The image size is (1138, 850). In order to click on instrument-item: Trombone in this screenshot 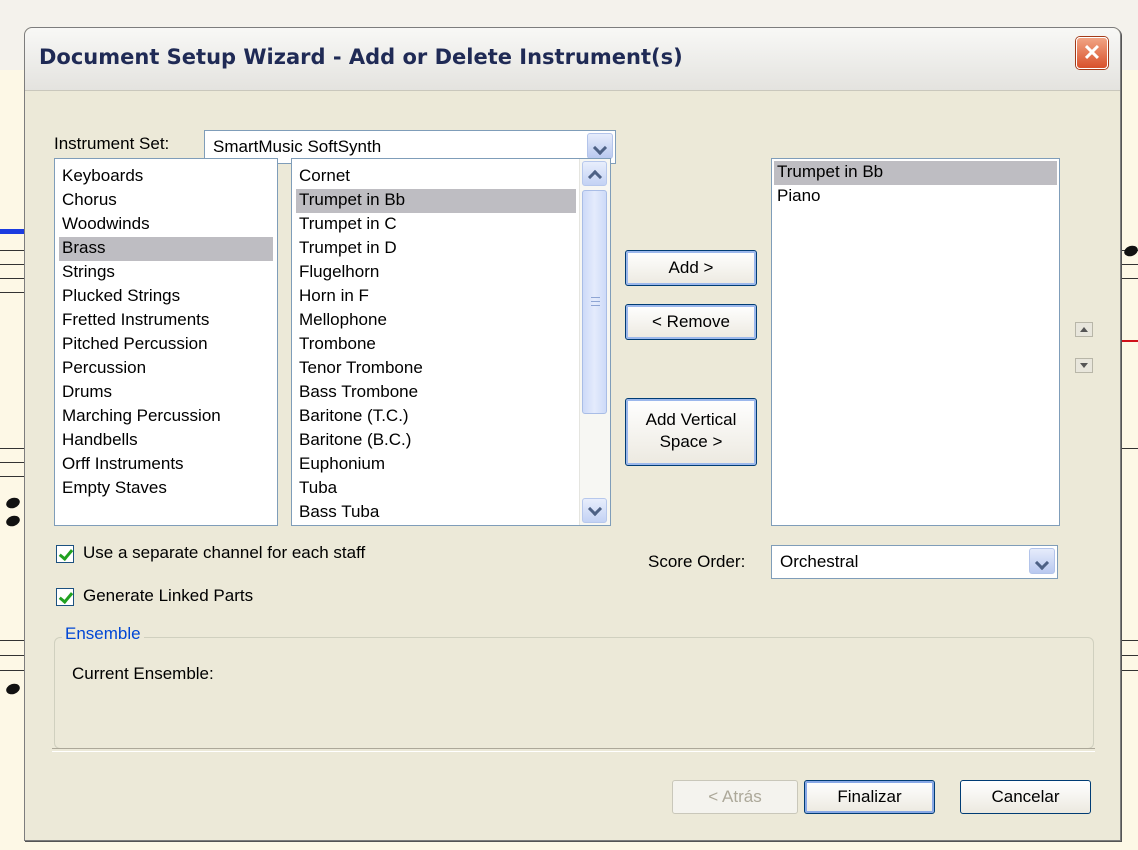, I will do `click(436, 345)`.